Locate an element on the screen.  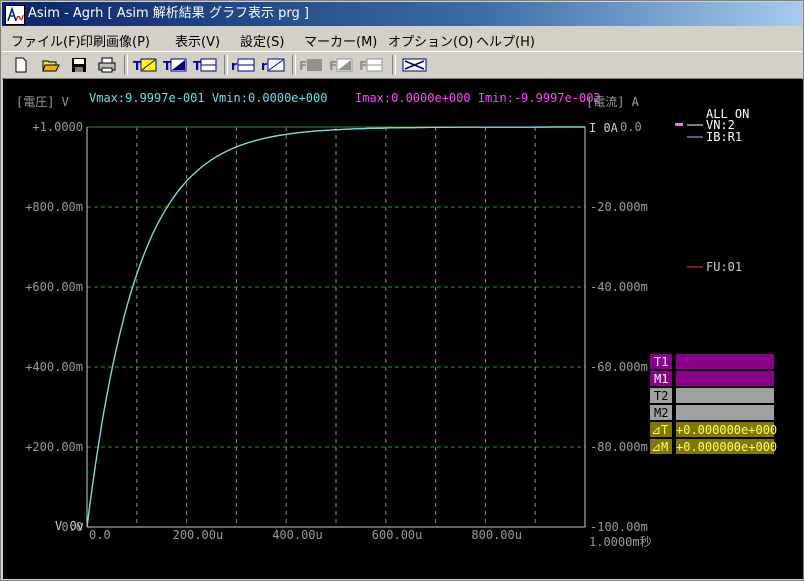
vmax-vmin-readout: Vmax:9.9997e-001 Vmin:0.0000e+000 is located at coordinates (208, 98).